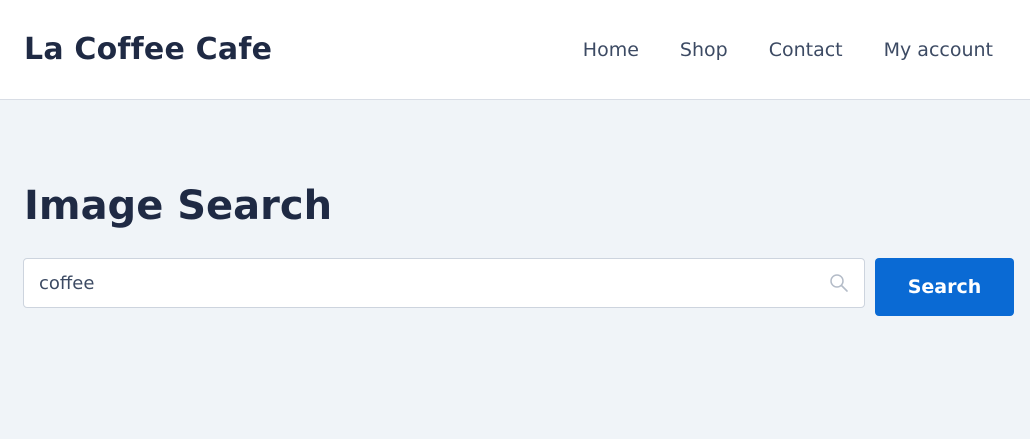 The height and width of the screenshot is (439, 1030). I want to click on site-brand: La Coffee Cafe, so click(148, 50).